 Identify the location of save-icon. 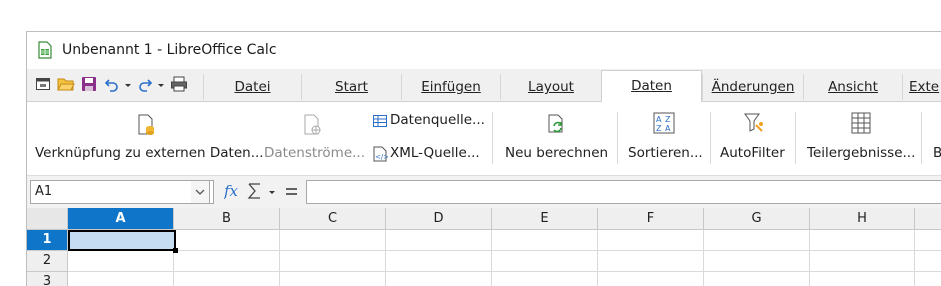
(89, 85).